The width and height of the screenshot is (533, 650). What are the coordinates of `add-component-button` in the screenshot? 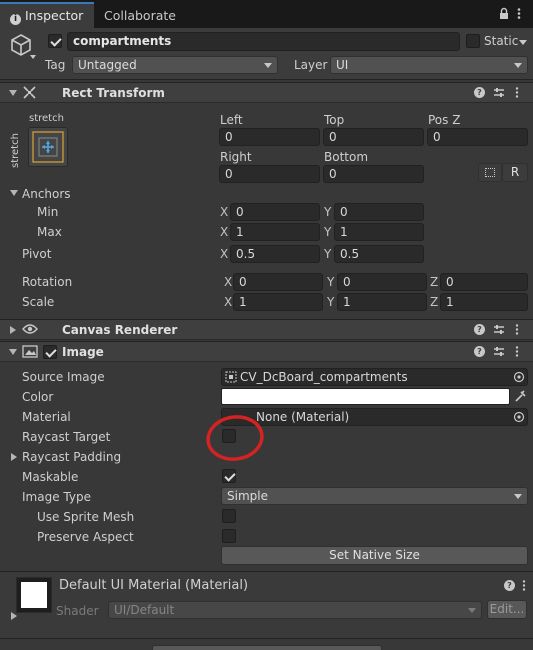 It's located at (267, 647).